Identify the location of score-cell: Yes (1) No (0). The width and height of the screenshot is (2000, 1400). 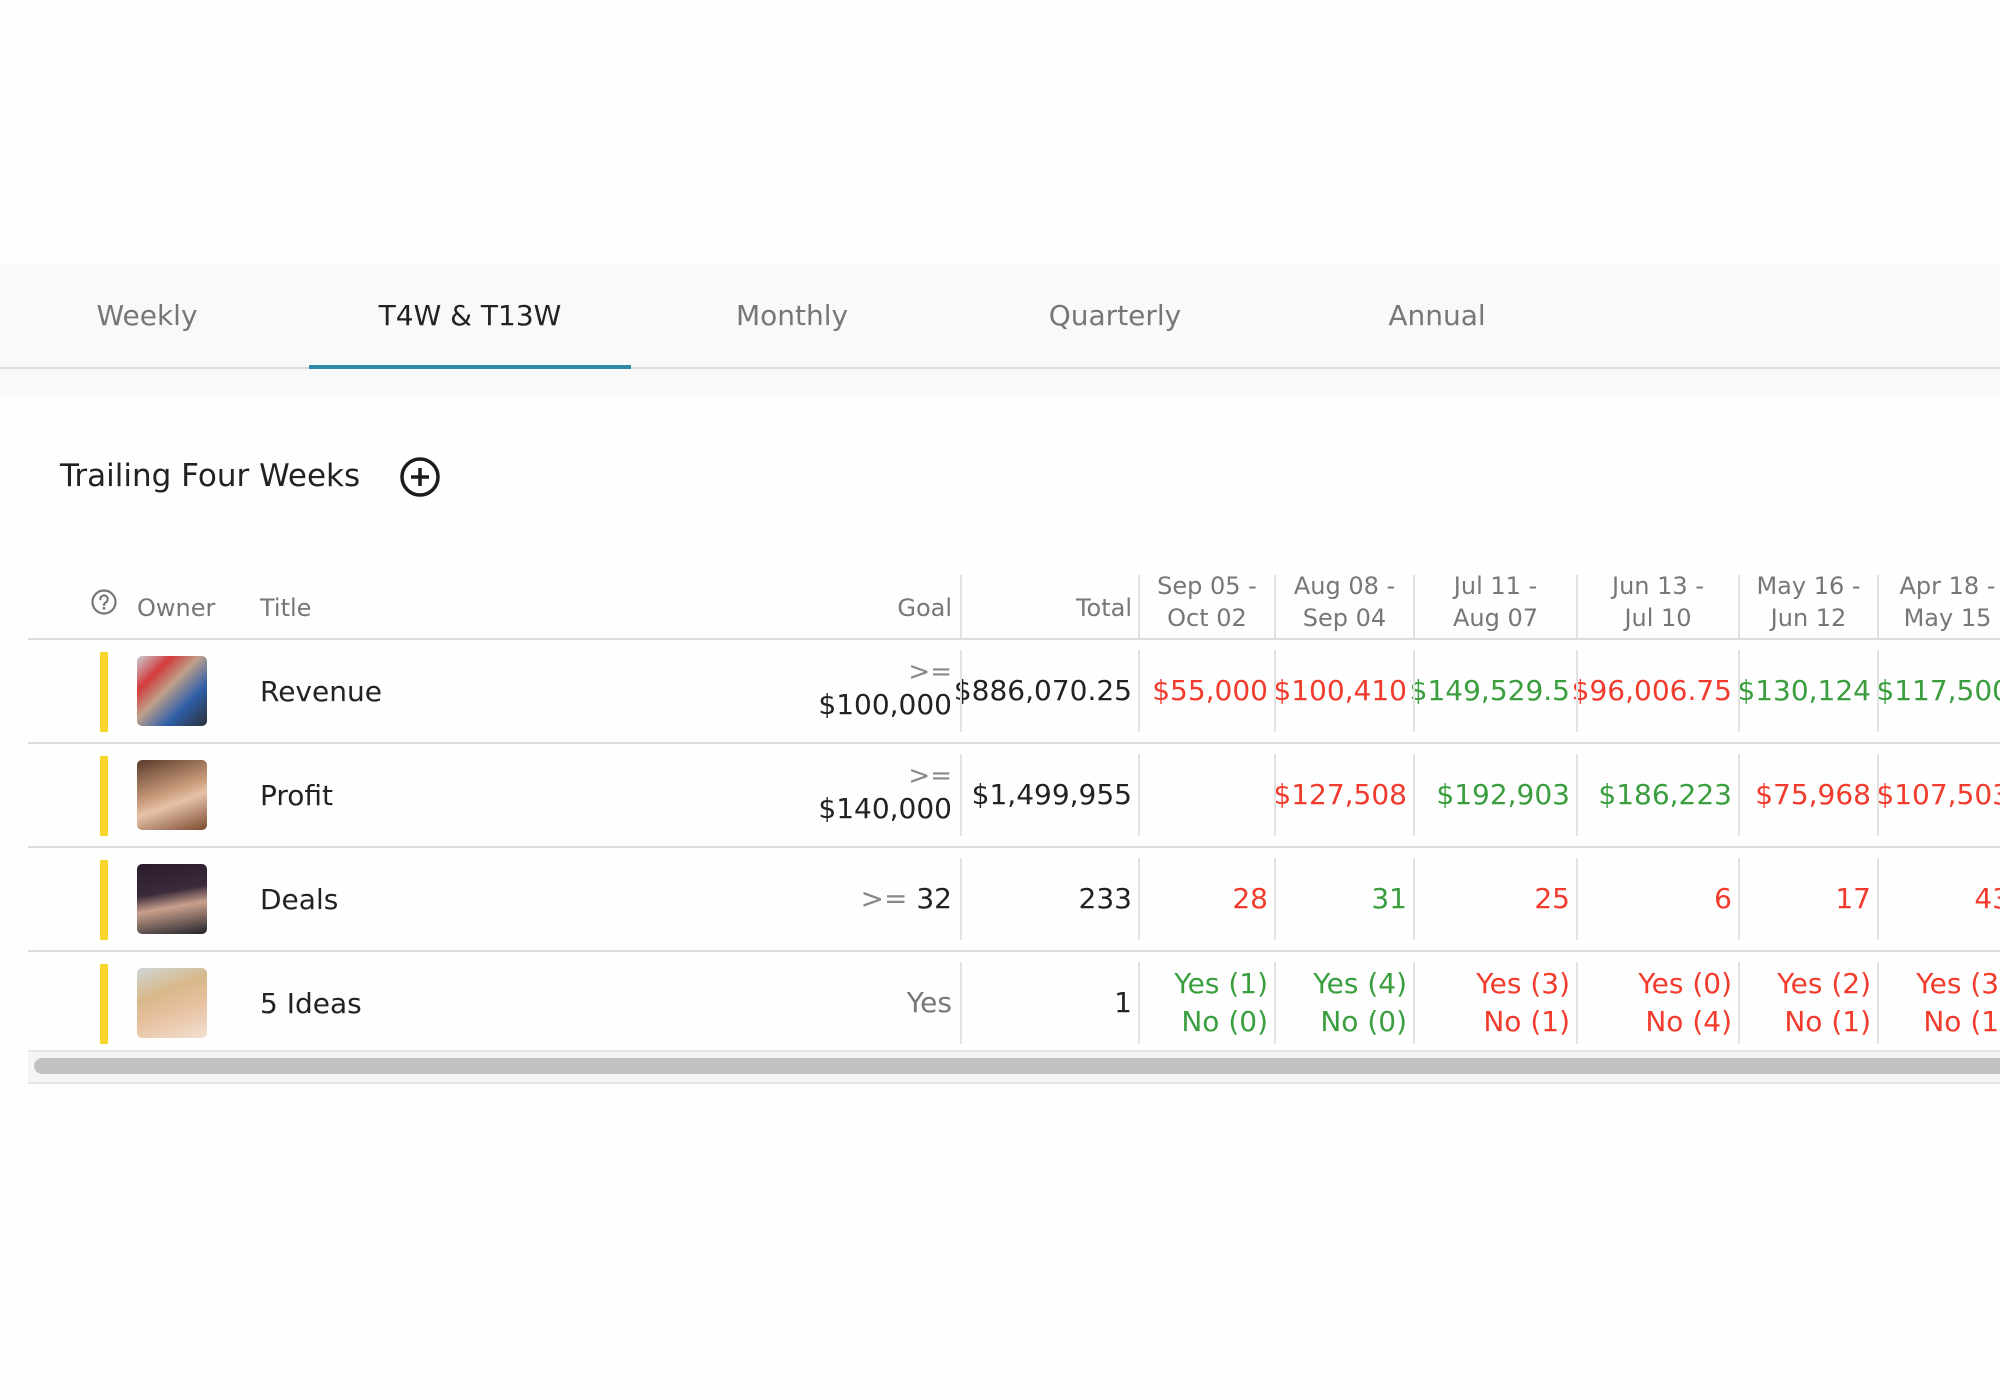
(1207, 1003).